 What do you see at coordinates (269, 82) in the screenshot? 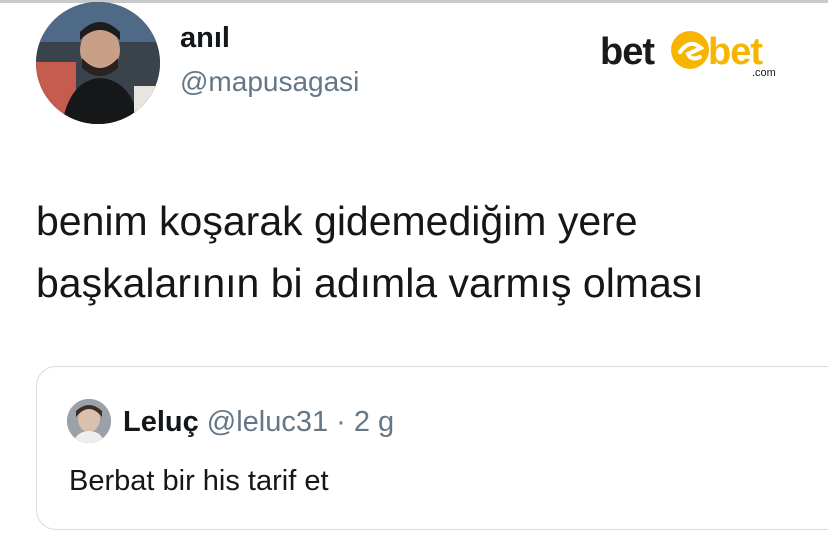
I see `author-handle: @mapusagasi` at bounding box center [269, 82].